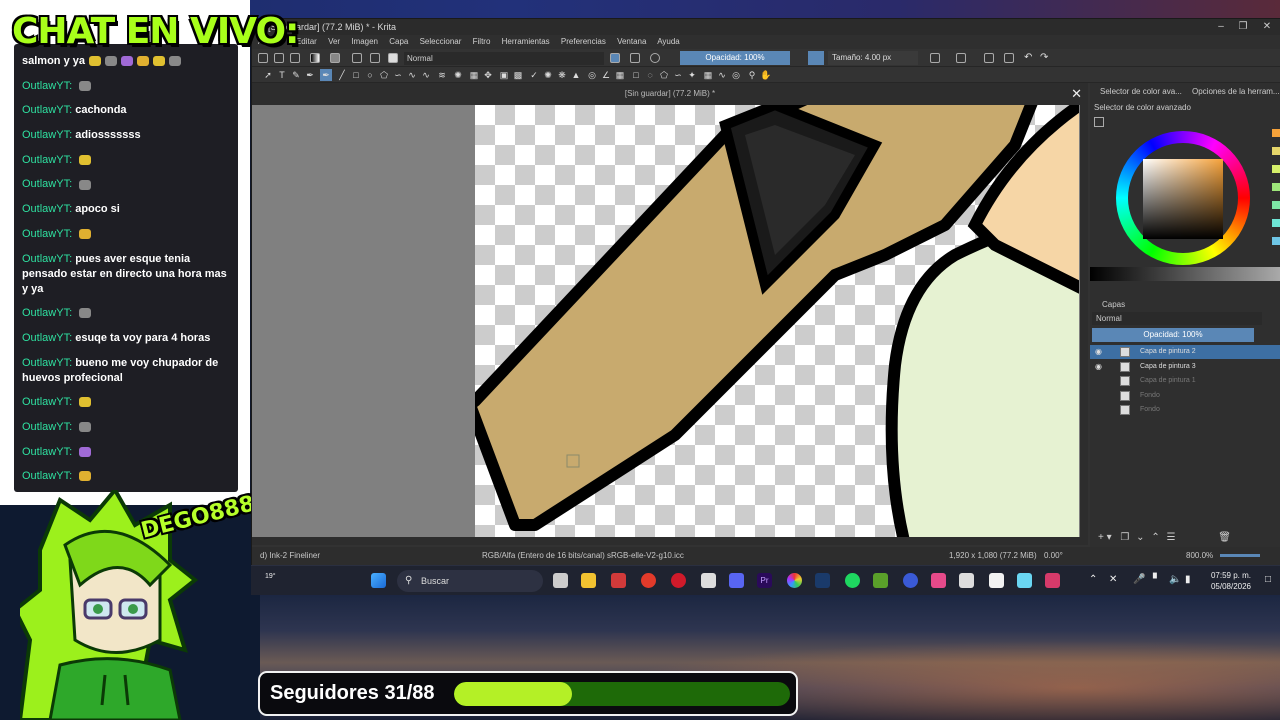 The width and height of the screenshot is (1280, 720). What do you see at coordinates (736, 75) in the screenshot?
I see `magnetic-select-icon: ◎` at bounding box center [736, 75].